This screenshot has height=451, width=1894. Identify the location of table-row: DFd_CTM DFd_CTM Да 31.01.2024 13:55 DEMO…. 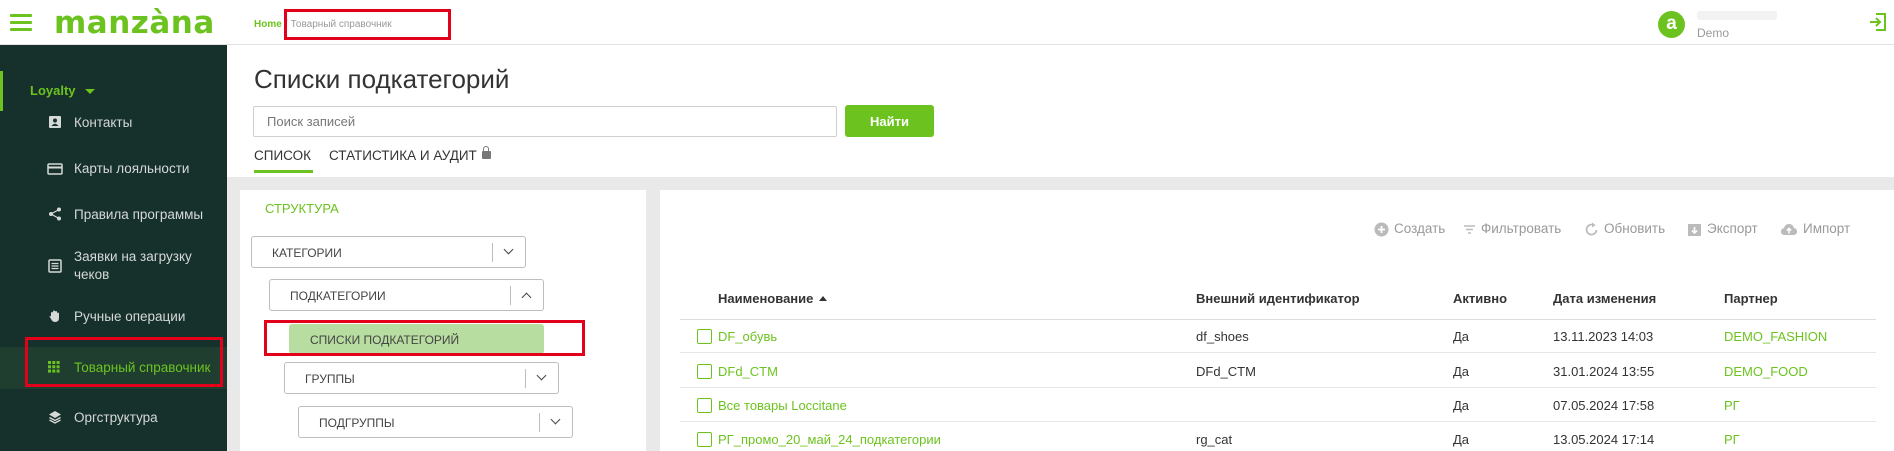
(1278, 371).